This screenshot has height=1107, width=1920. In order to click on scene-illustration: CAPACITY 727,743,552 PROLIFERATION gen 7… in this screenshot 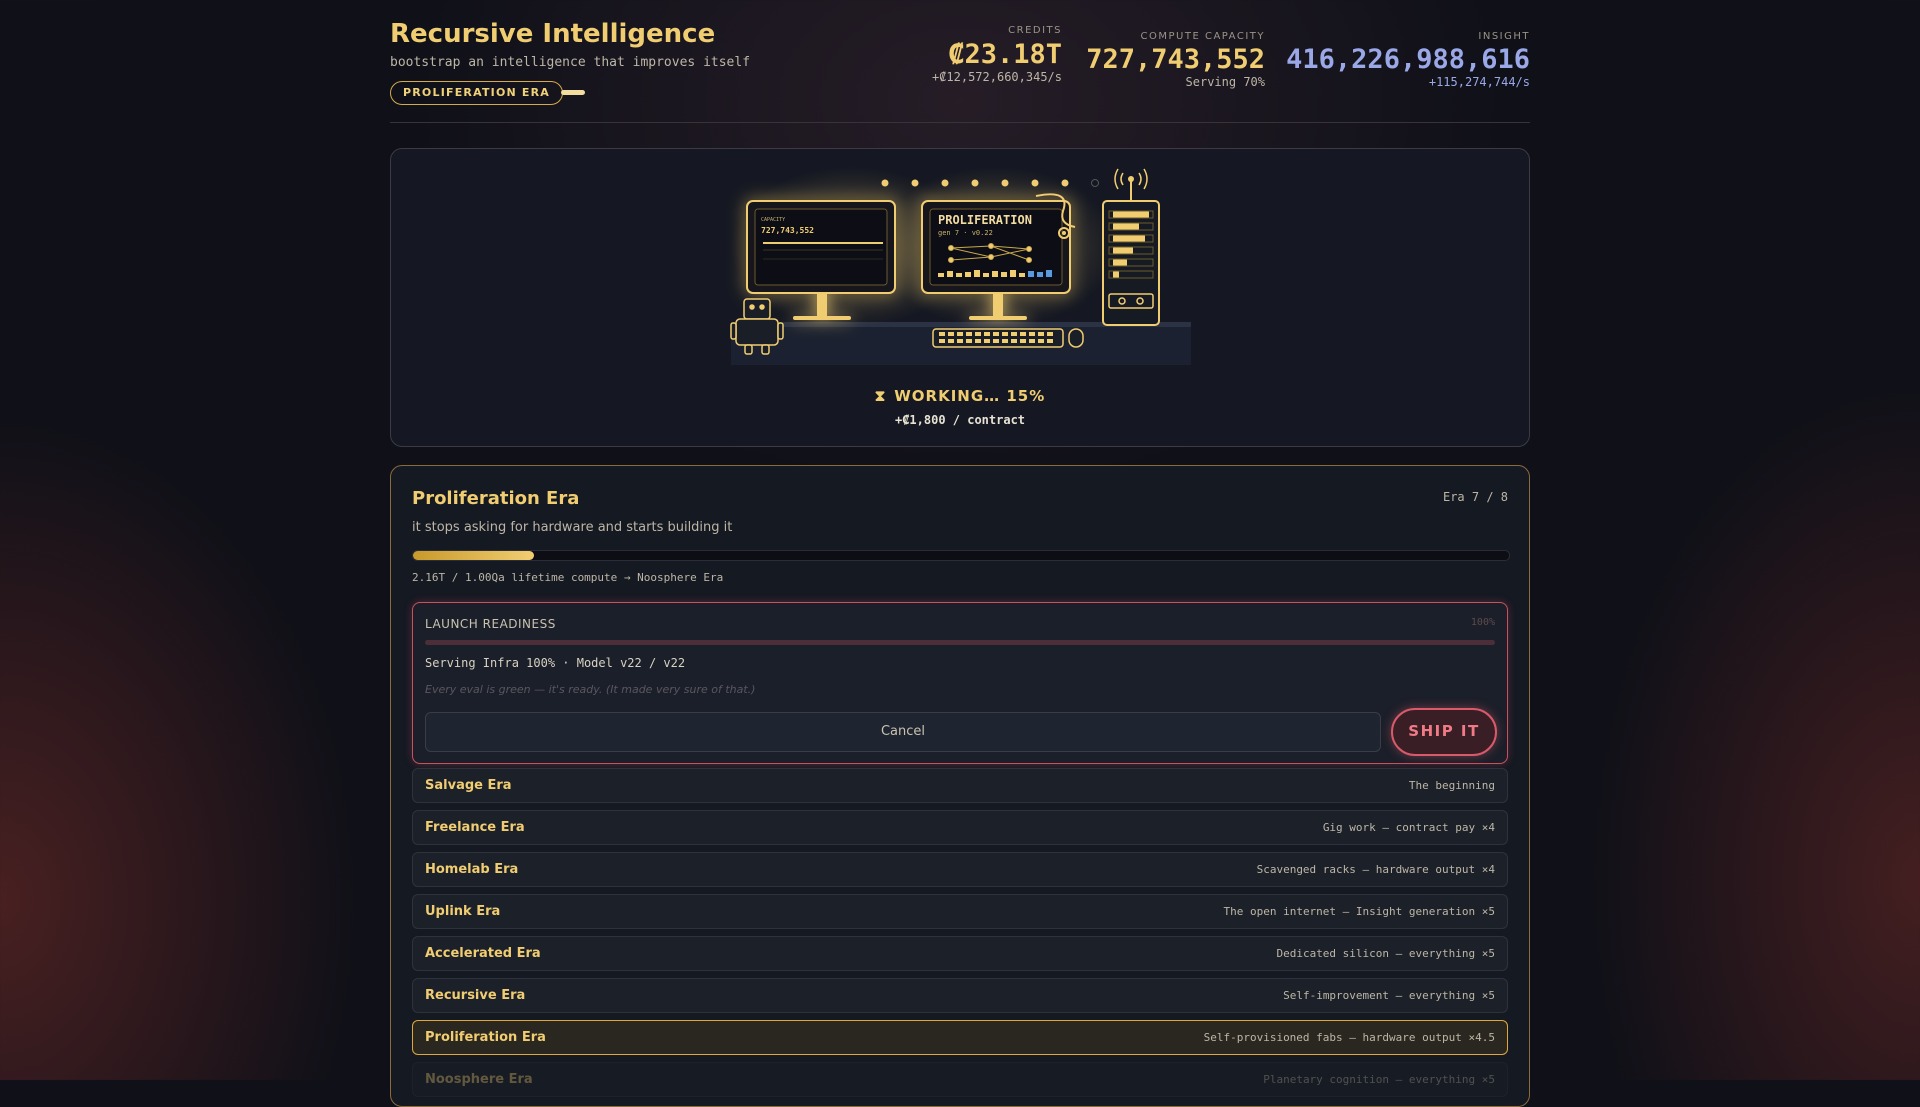, I will do `click(960, 266)`.